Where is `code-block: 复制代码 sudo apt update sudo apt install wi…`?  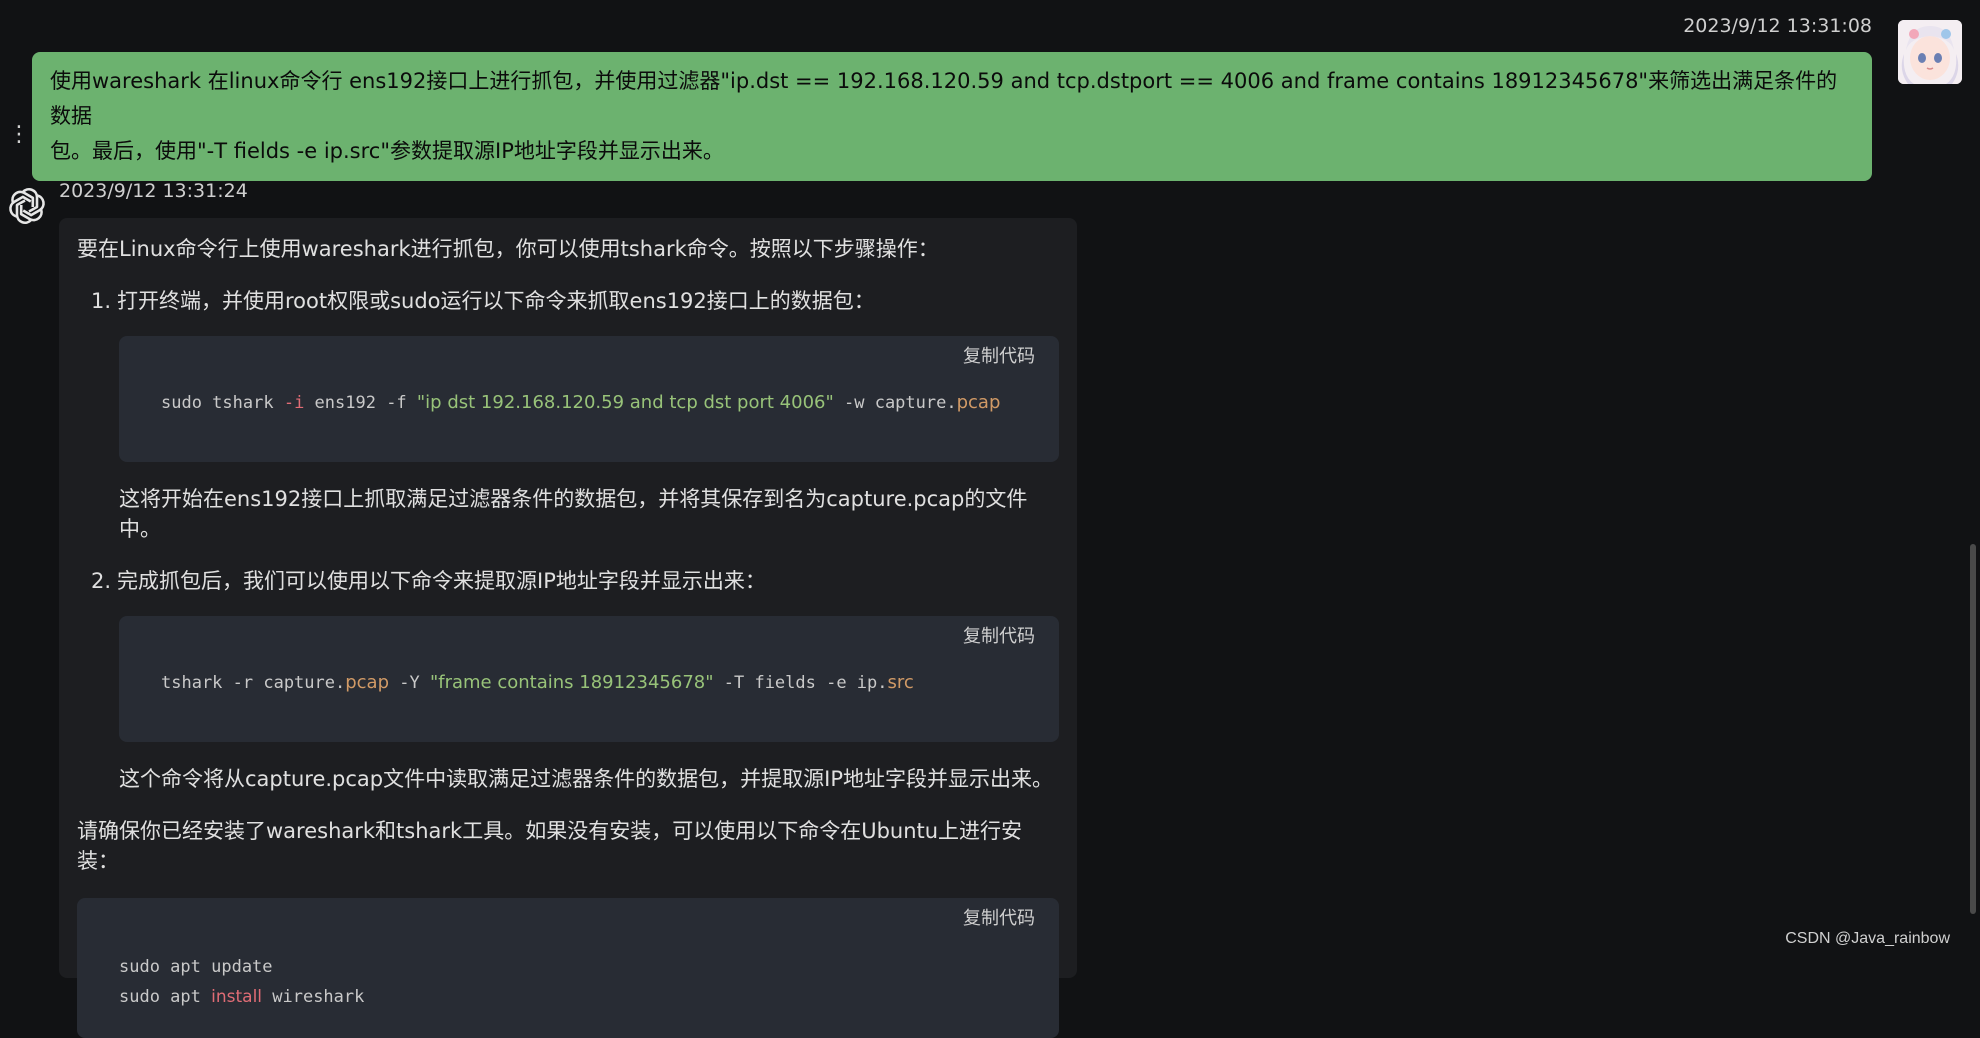 code-block: 复制代码 sudo apt update sudo apt install wi… is located at coordinates (568, 968).